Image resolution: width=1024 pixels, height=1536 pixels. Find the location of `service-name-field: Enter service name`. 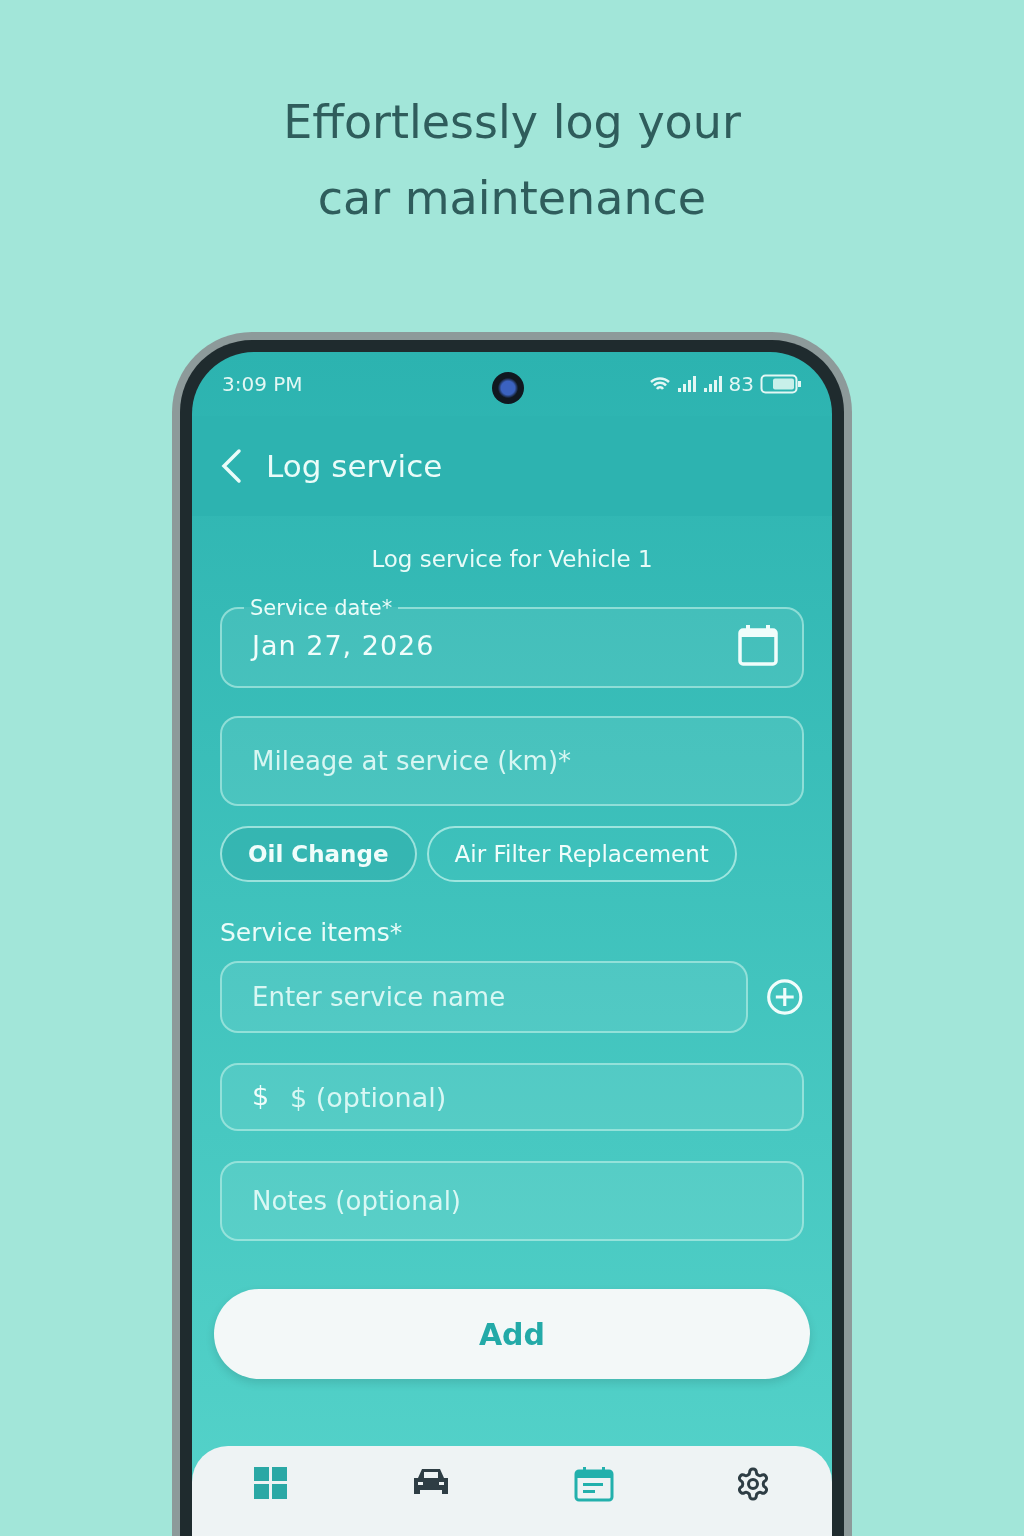

service-name-field: Enter service name is located at coordinates (484, 997).